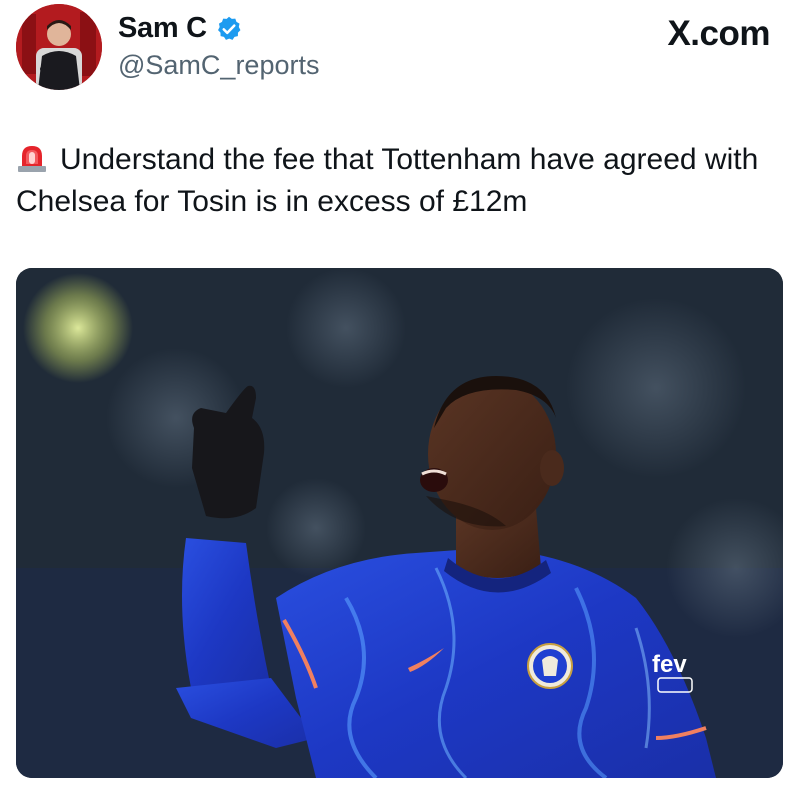 The image size is (800, 796). I want to click on shirt-sponsor-text: fev, so click(669, 664).